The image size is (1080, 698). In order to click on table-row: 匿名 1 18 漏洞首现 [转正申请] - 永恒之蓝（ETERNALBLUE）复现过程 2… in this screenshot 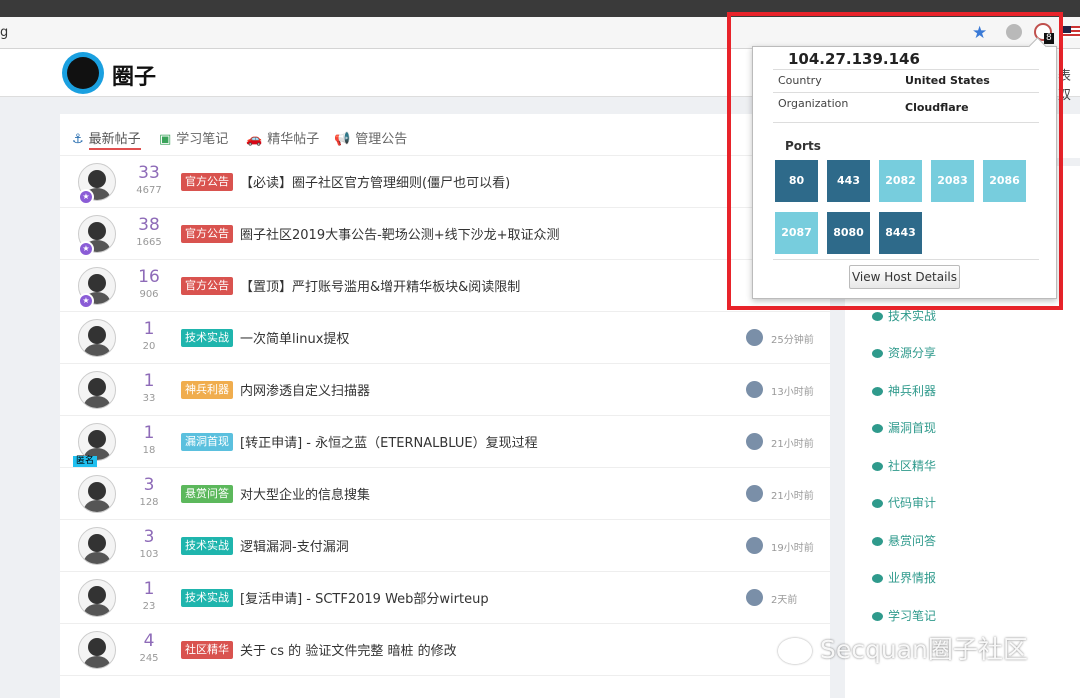, I will do `click(445, 442)`.